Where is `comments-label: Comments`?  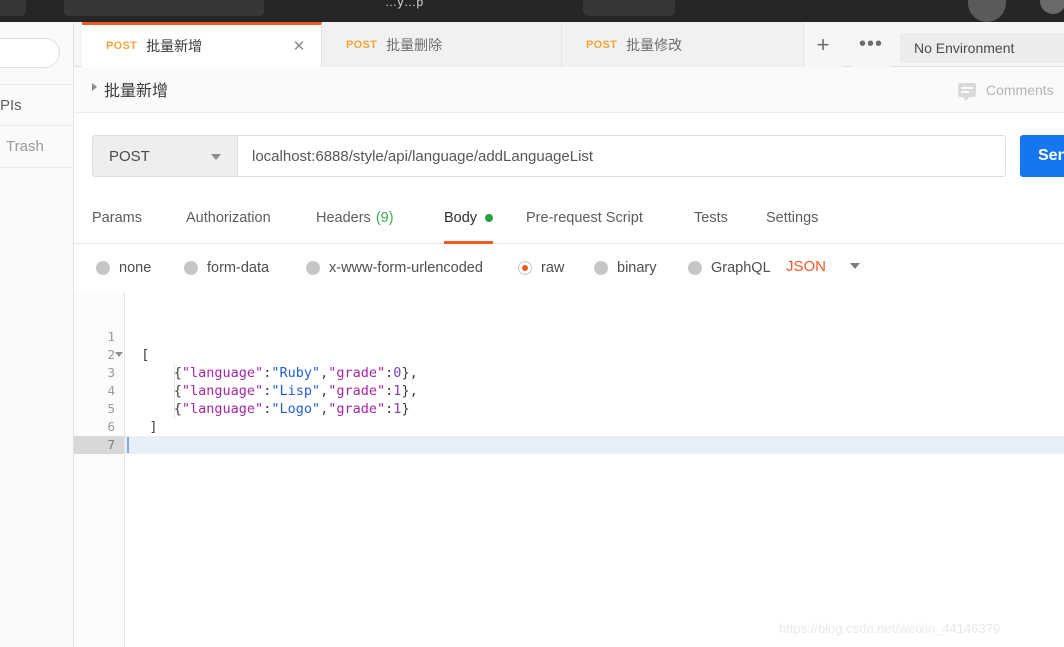 comments-label: Comments is located at coordinates (1020, 90).